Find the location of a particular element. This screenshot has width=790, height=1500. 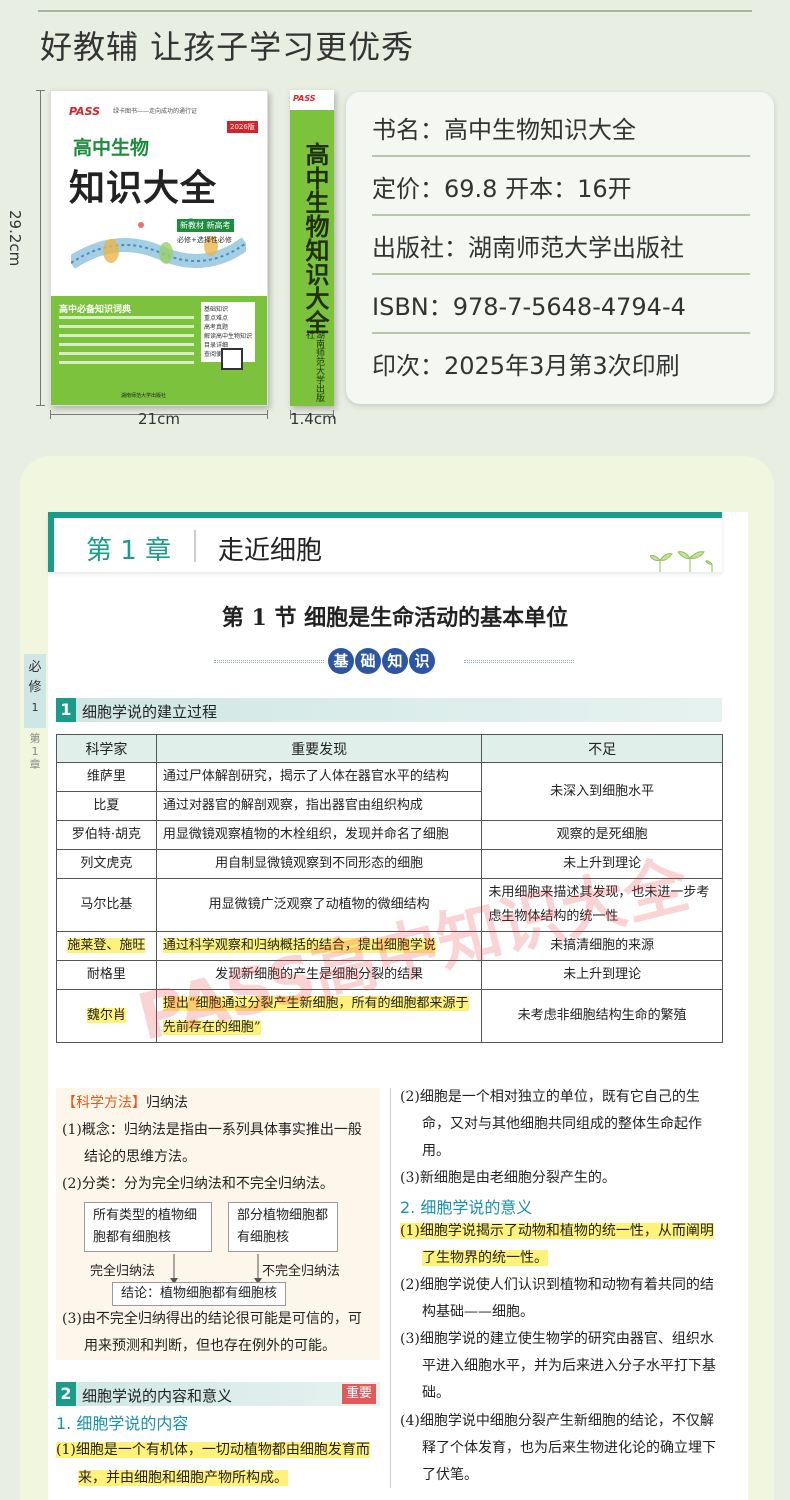

content-paragraph-1: (1)细胞是一个有机体，一切动植物都由细胞发育而来，并由细胞和细胞产物所构成。 is located at coordinates (213, 1464).